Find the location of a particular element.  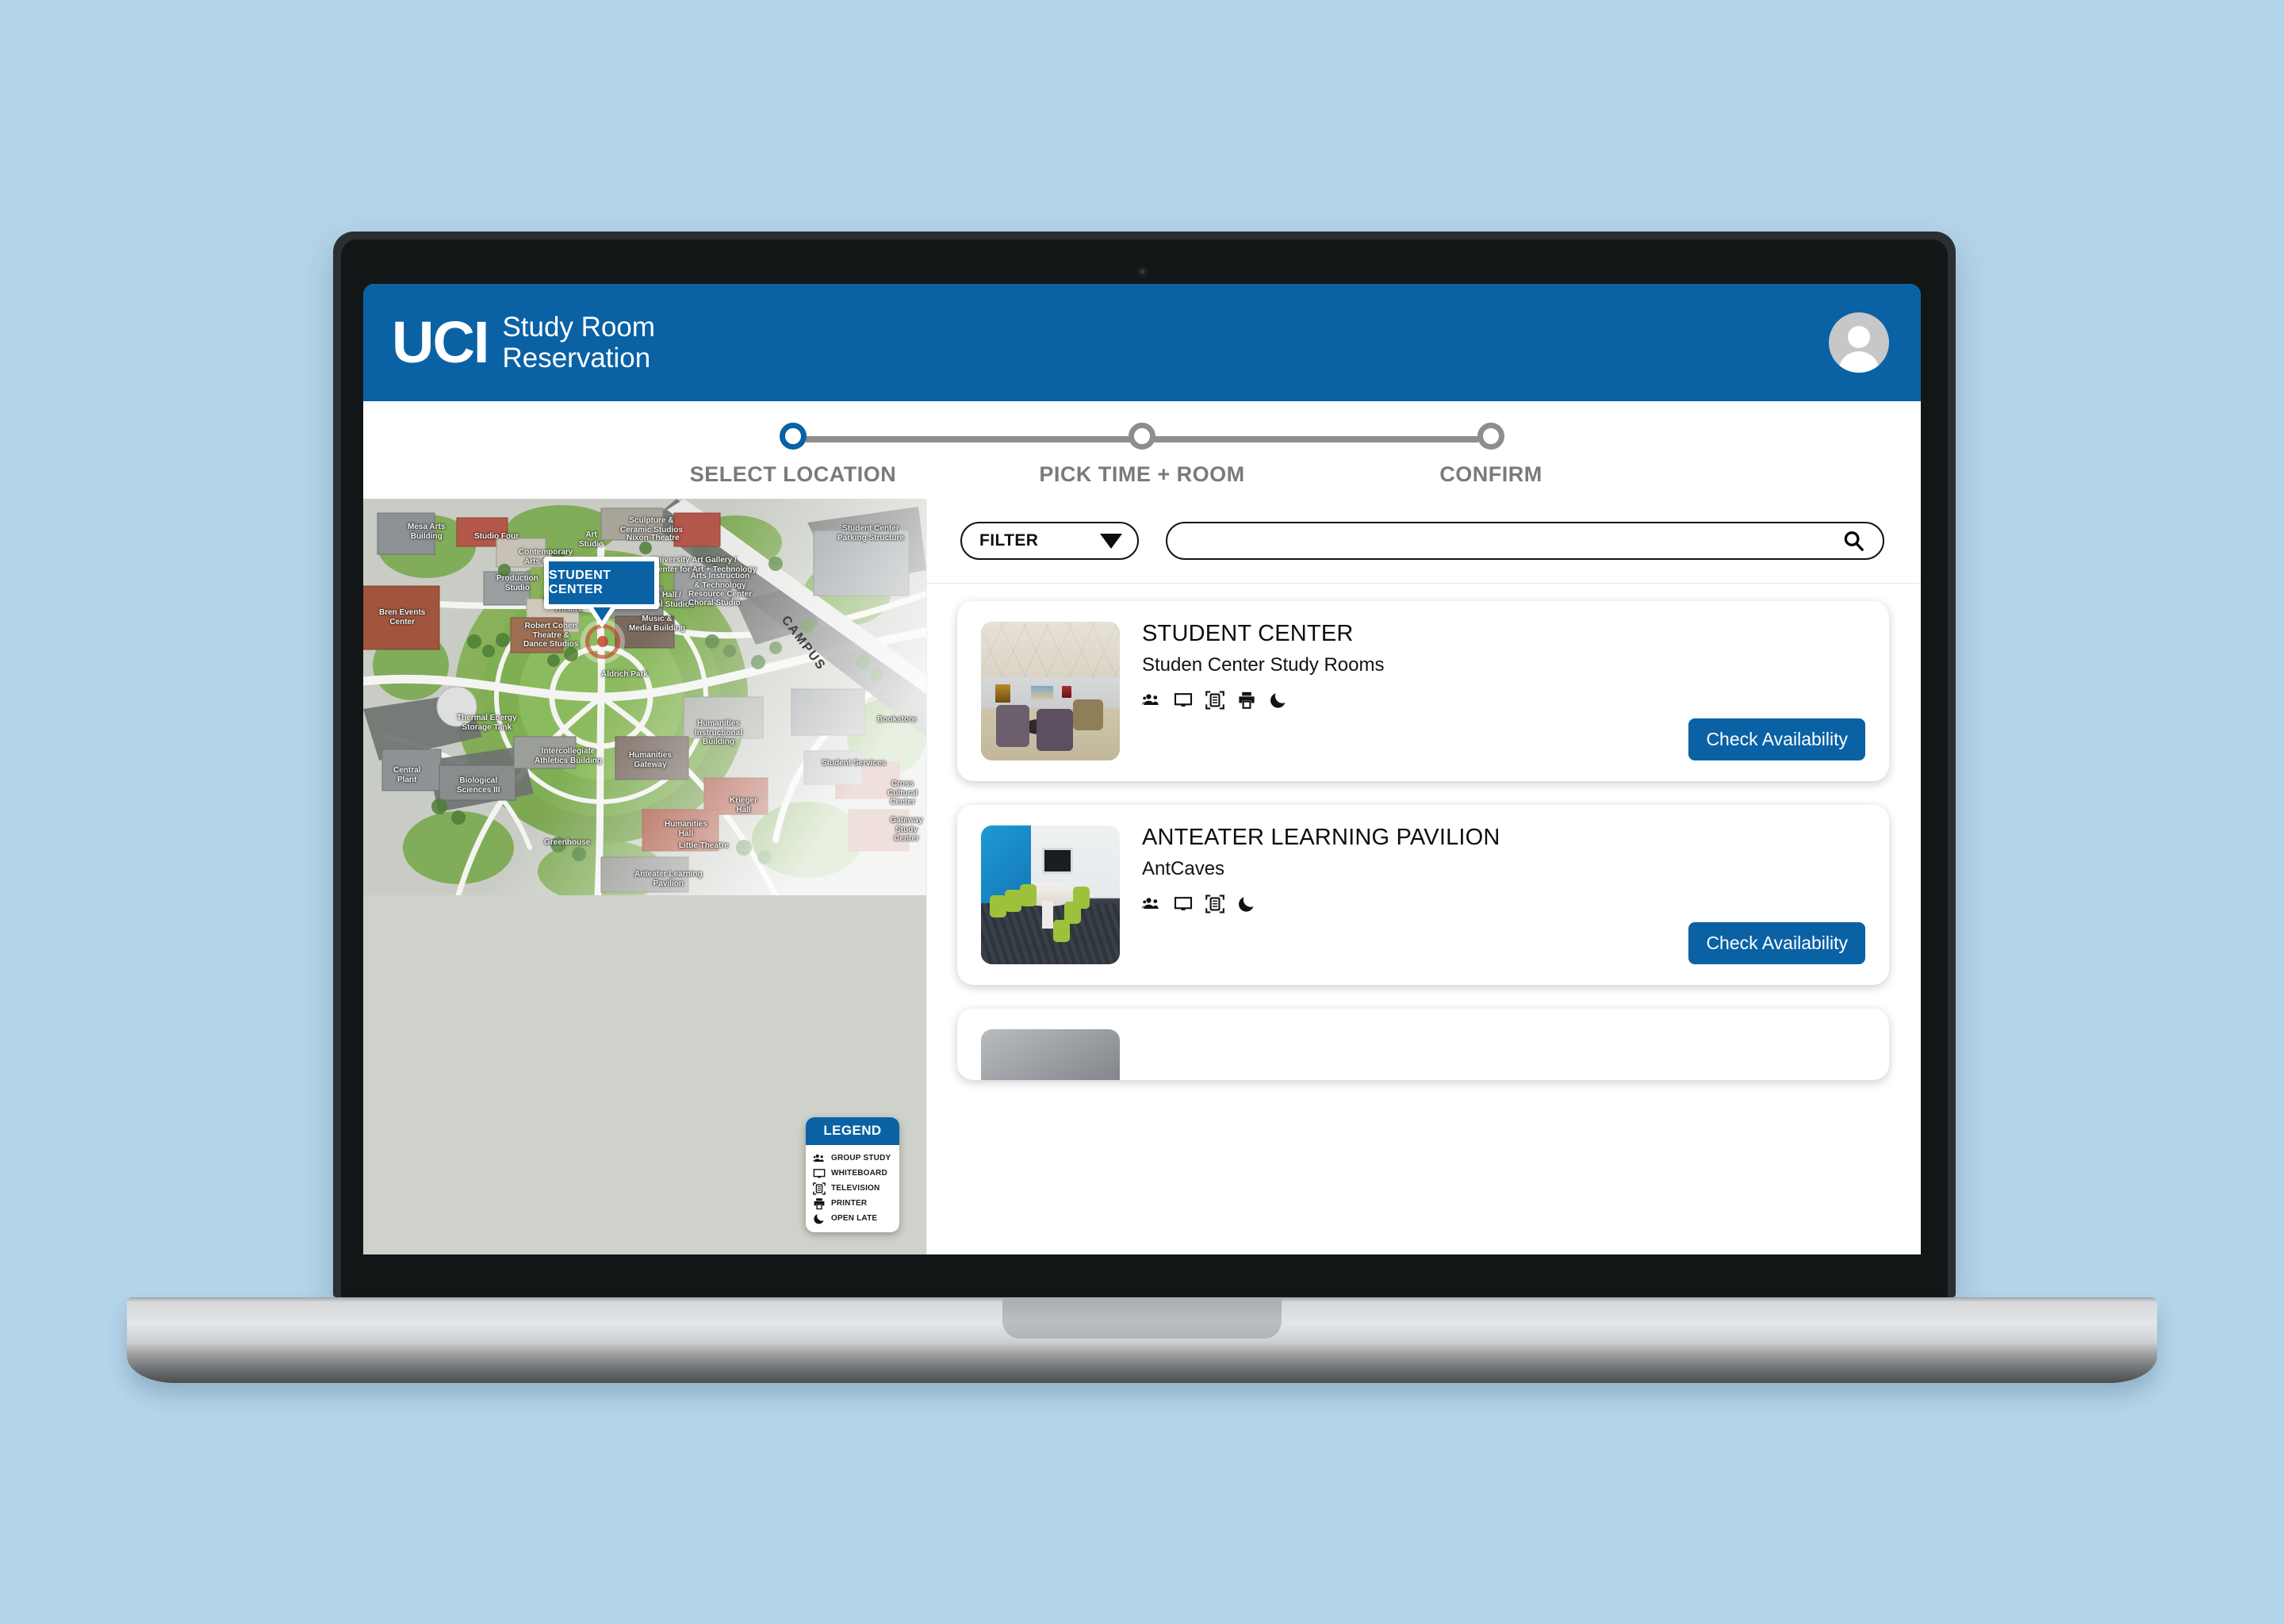

user-avatar is located at coordinates (1859, 342).